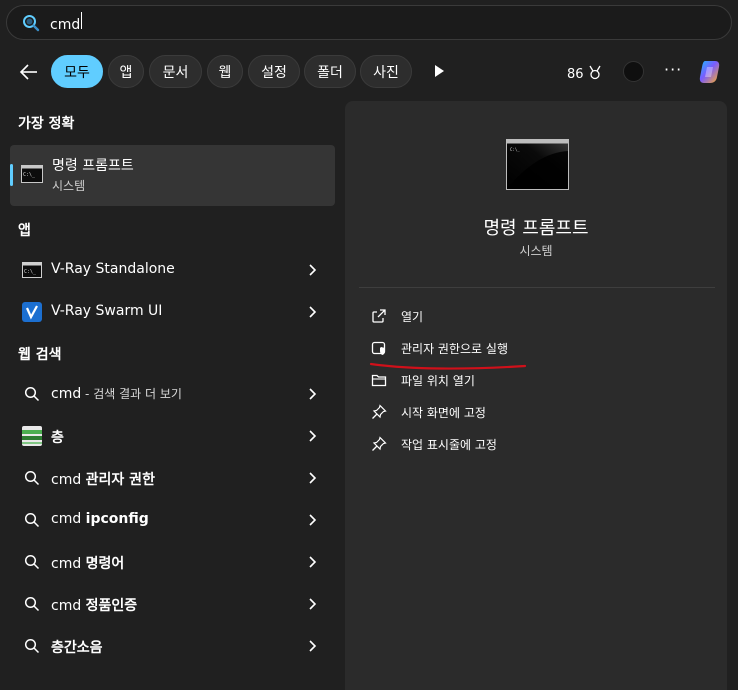 The height and width of the screenshot is (690, 738). I want to click on web-result-item: 층, so click(172, 436).